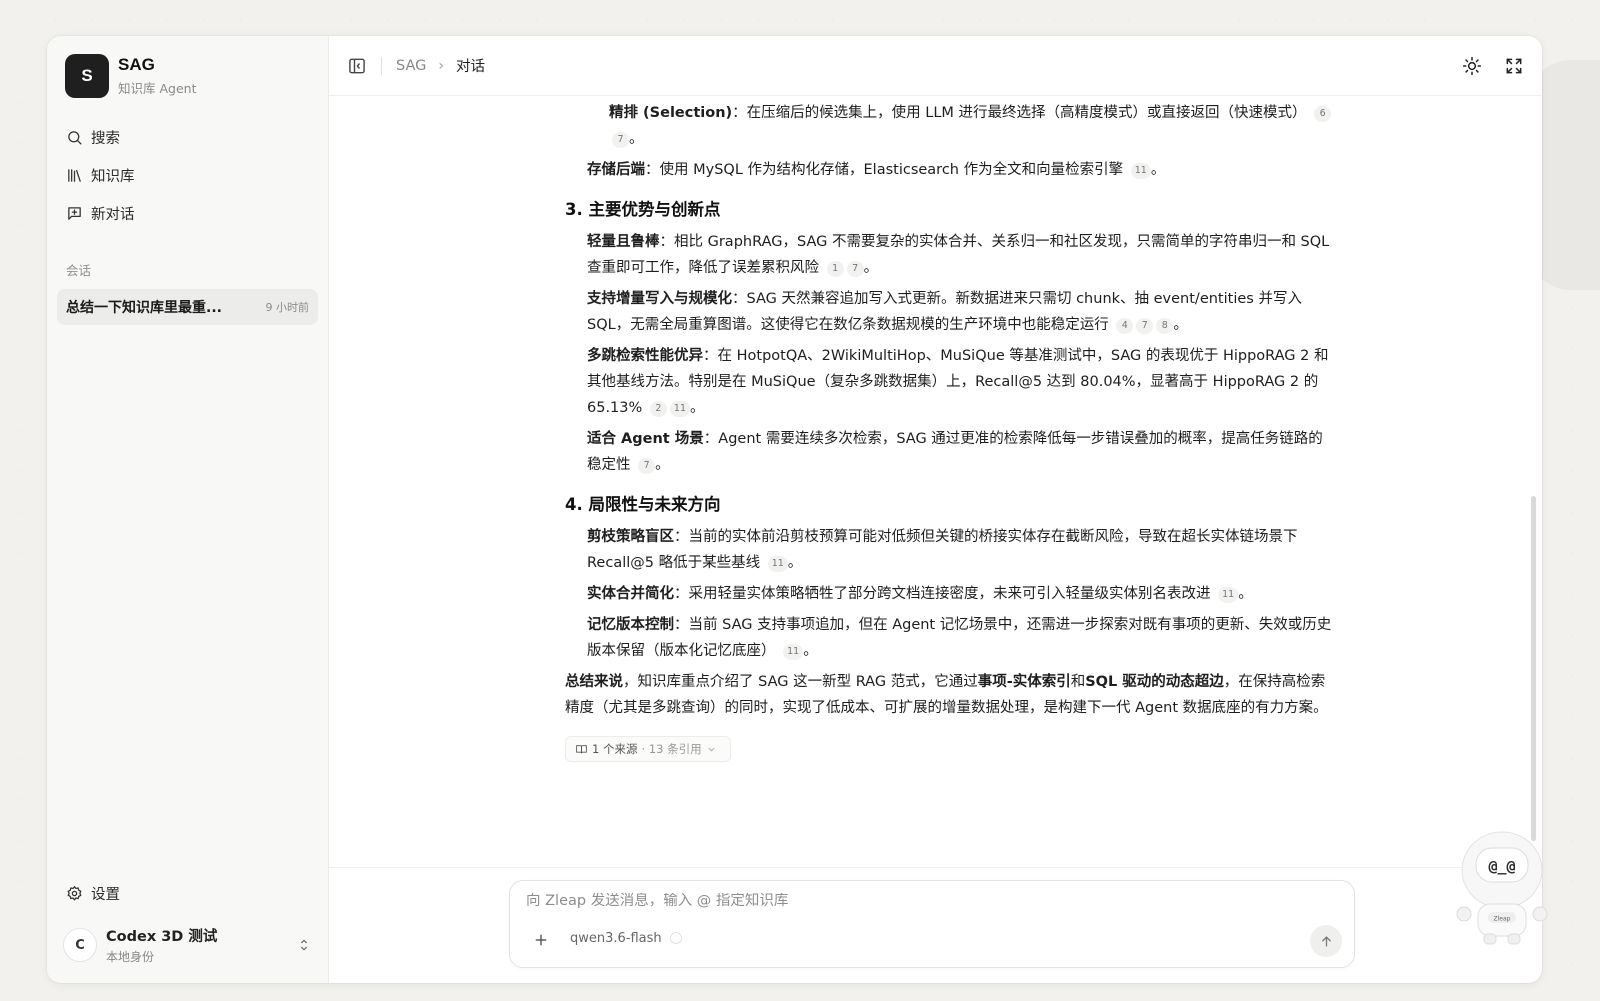 This screenshot has height=1001, width=1600. Describe the element at coordinates (541, 940) in the screenshot. I see `plus-icon` at that location.